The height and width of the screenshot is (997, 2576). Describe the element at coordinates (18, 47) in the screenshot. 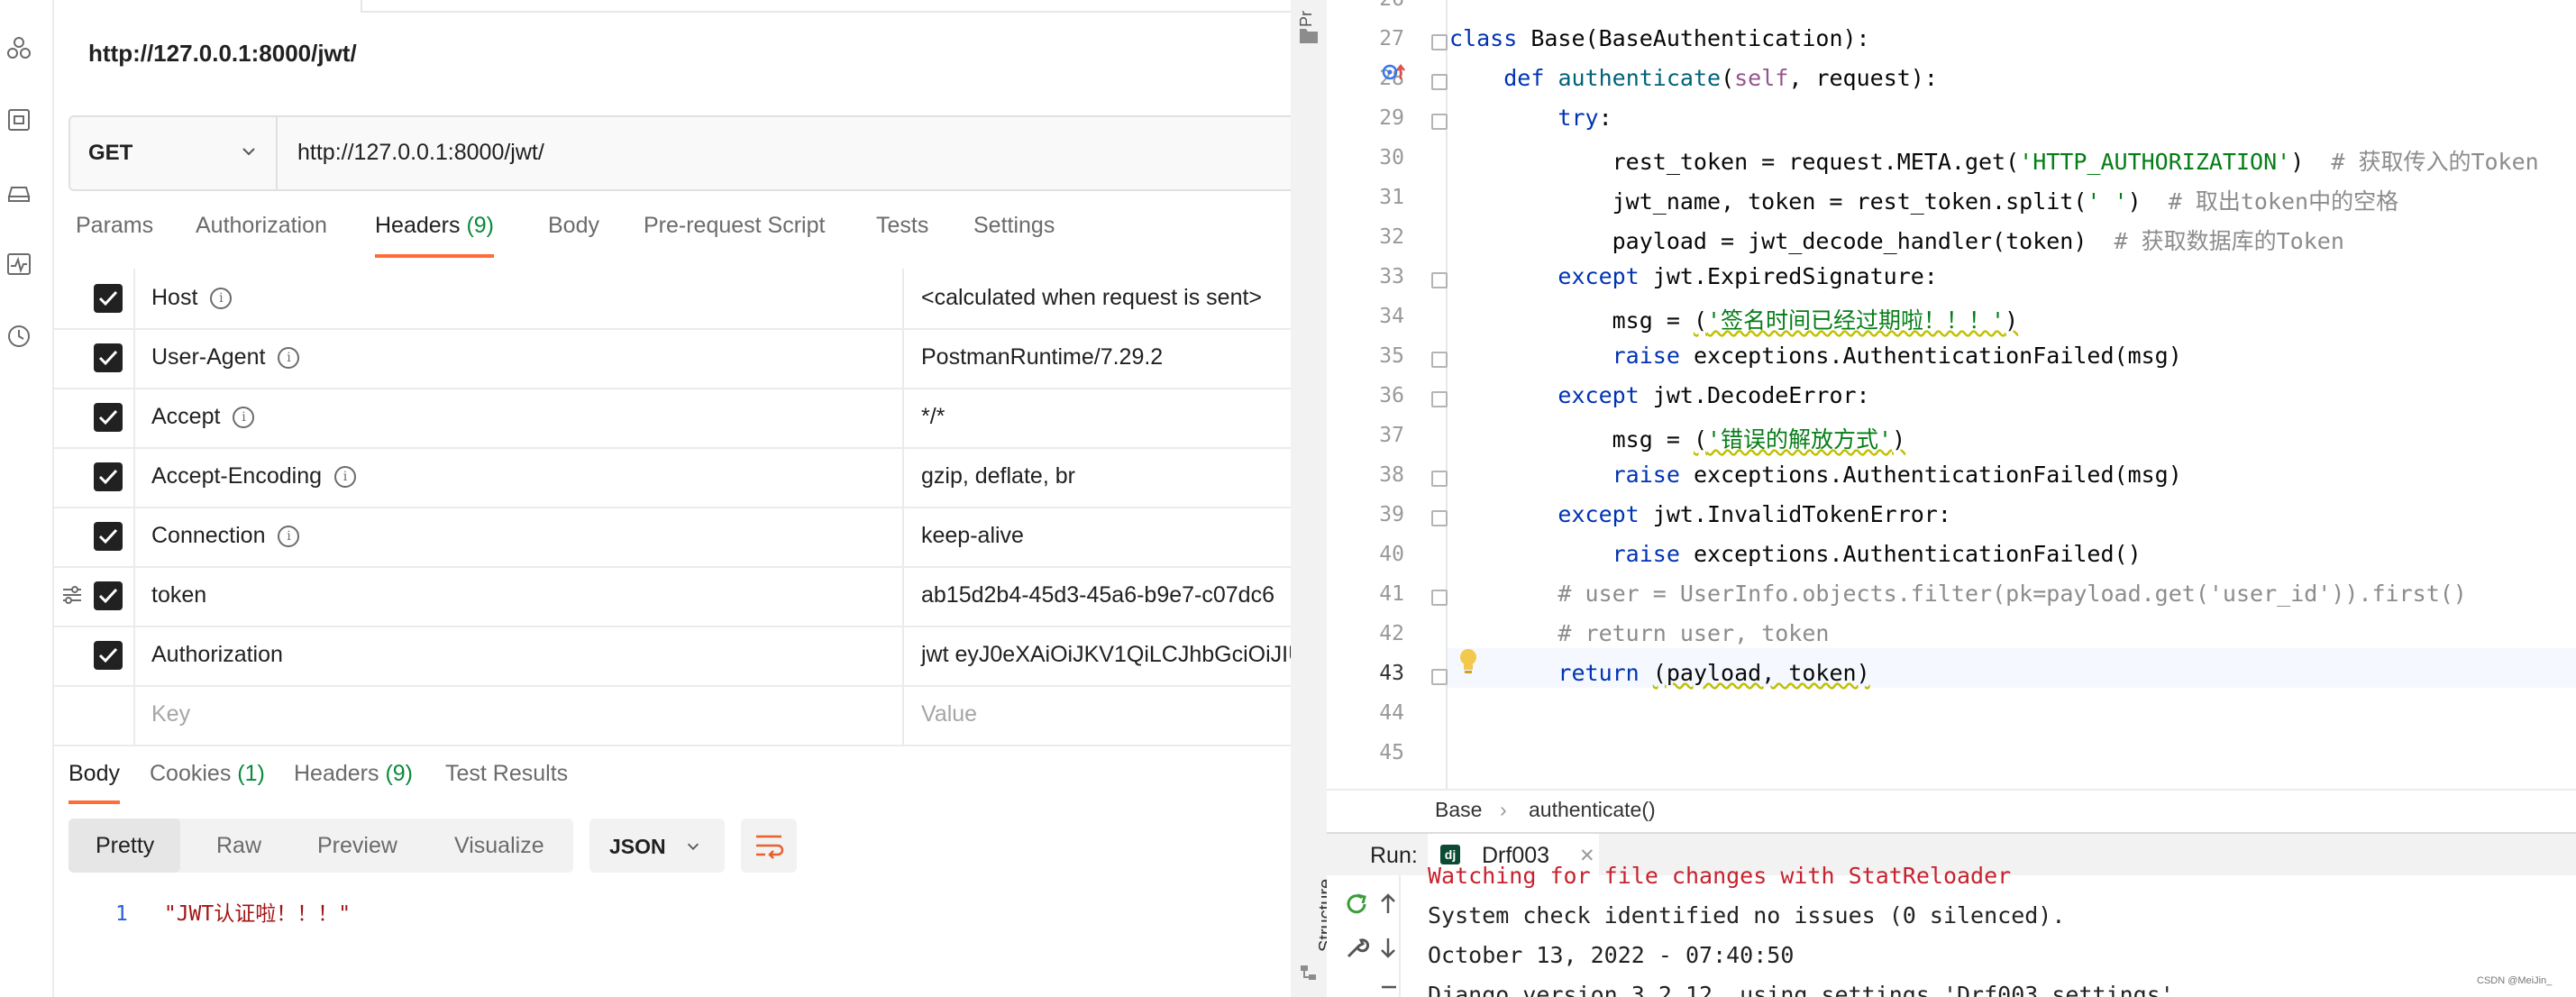

I see `collections-icon` at that location.